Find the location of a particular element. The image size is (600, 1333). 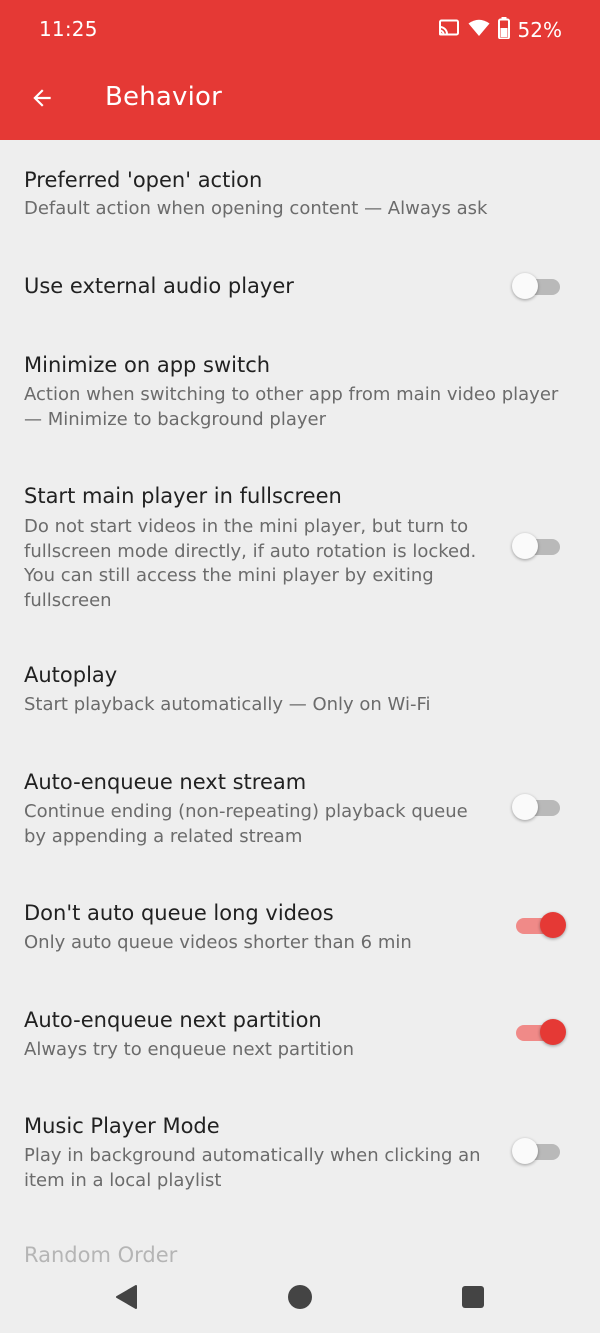

pref-title: Use external audio player is located at coordinates (159, 286).